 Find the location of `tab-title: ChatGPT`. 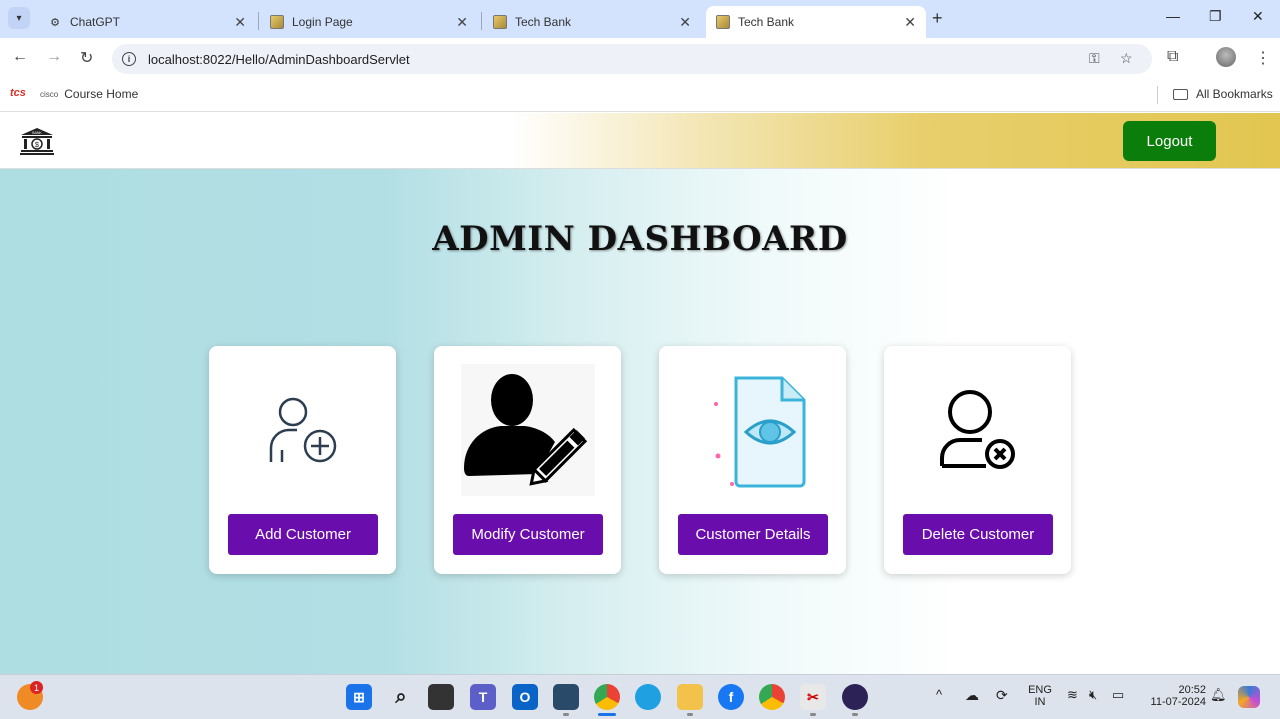

tab-title: ChatGPT is located at coordinates (95, 22).